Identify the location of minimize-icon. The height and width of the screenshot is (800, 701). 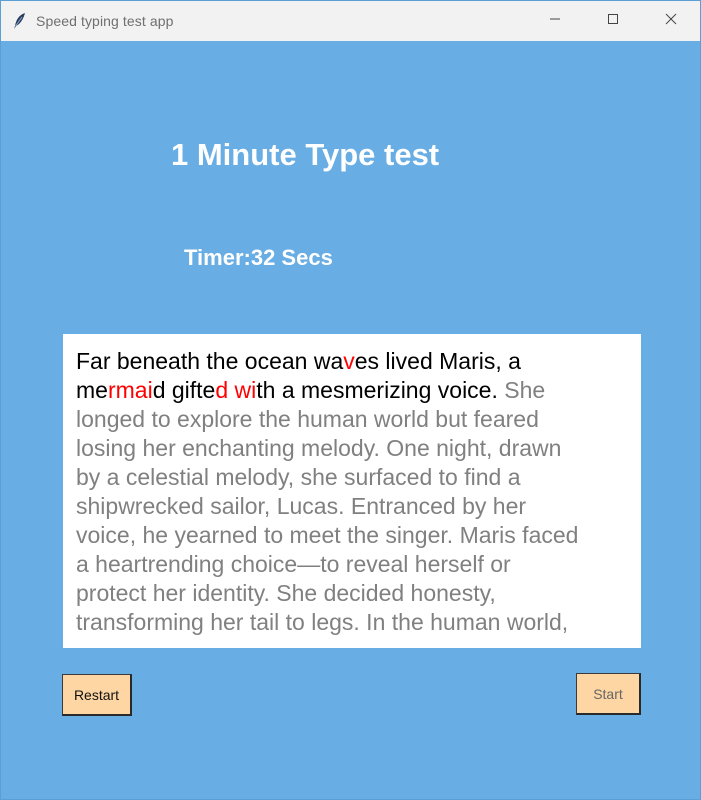
(555, 21).